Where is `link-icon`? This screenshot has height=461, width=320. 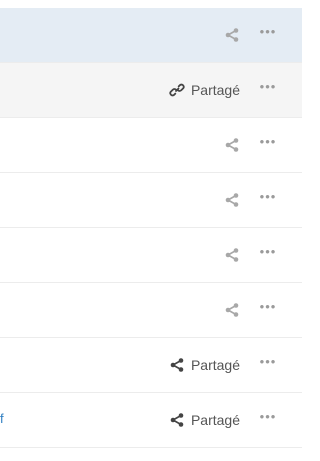 link-icon is located at coordinates (177, 90).